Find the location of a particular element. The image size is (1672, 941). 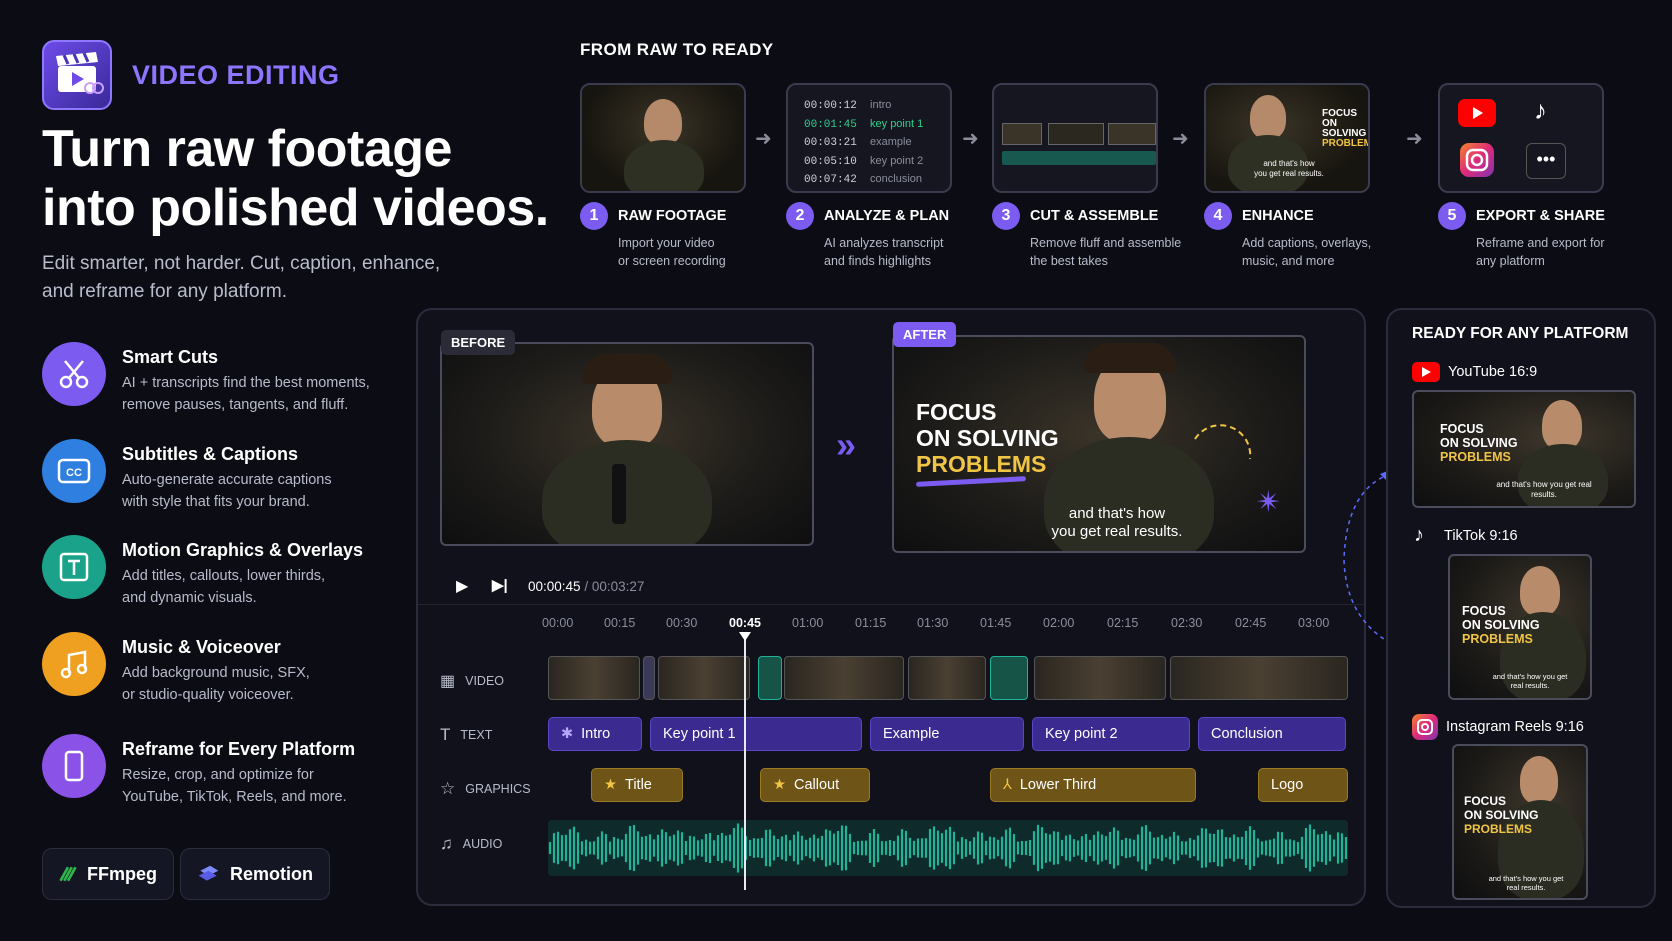

graphic-clip-logo: Logo is located at coordinates (1303, 785).